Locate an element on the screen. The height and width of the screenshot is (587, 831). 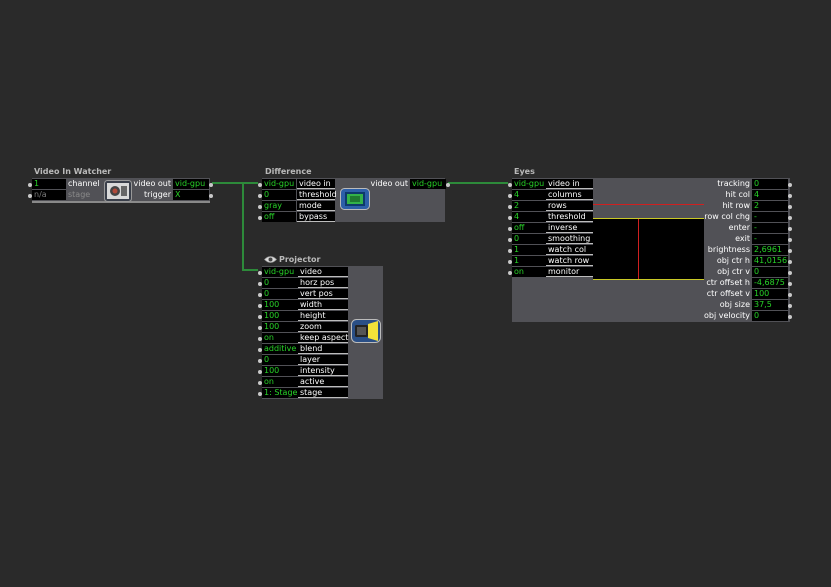
output-value: 2 is located at coordinates (770, 206).